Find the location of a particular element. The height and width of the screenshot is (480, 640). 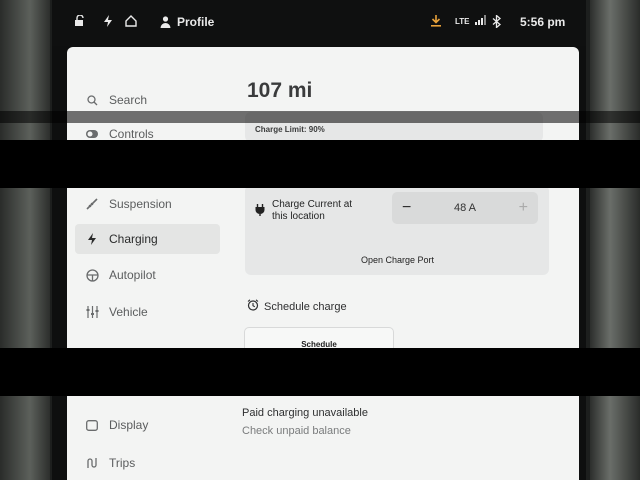

sidebar-item-label: Suspension is located at coordinates (140, 204).